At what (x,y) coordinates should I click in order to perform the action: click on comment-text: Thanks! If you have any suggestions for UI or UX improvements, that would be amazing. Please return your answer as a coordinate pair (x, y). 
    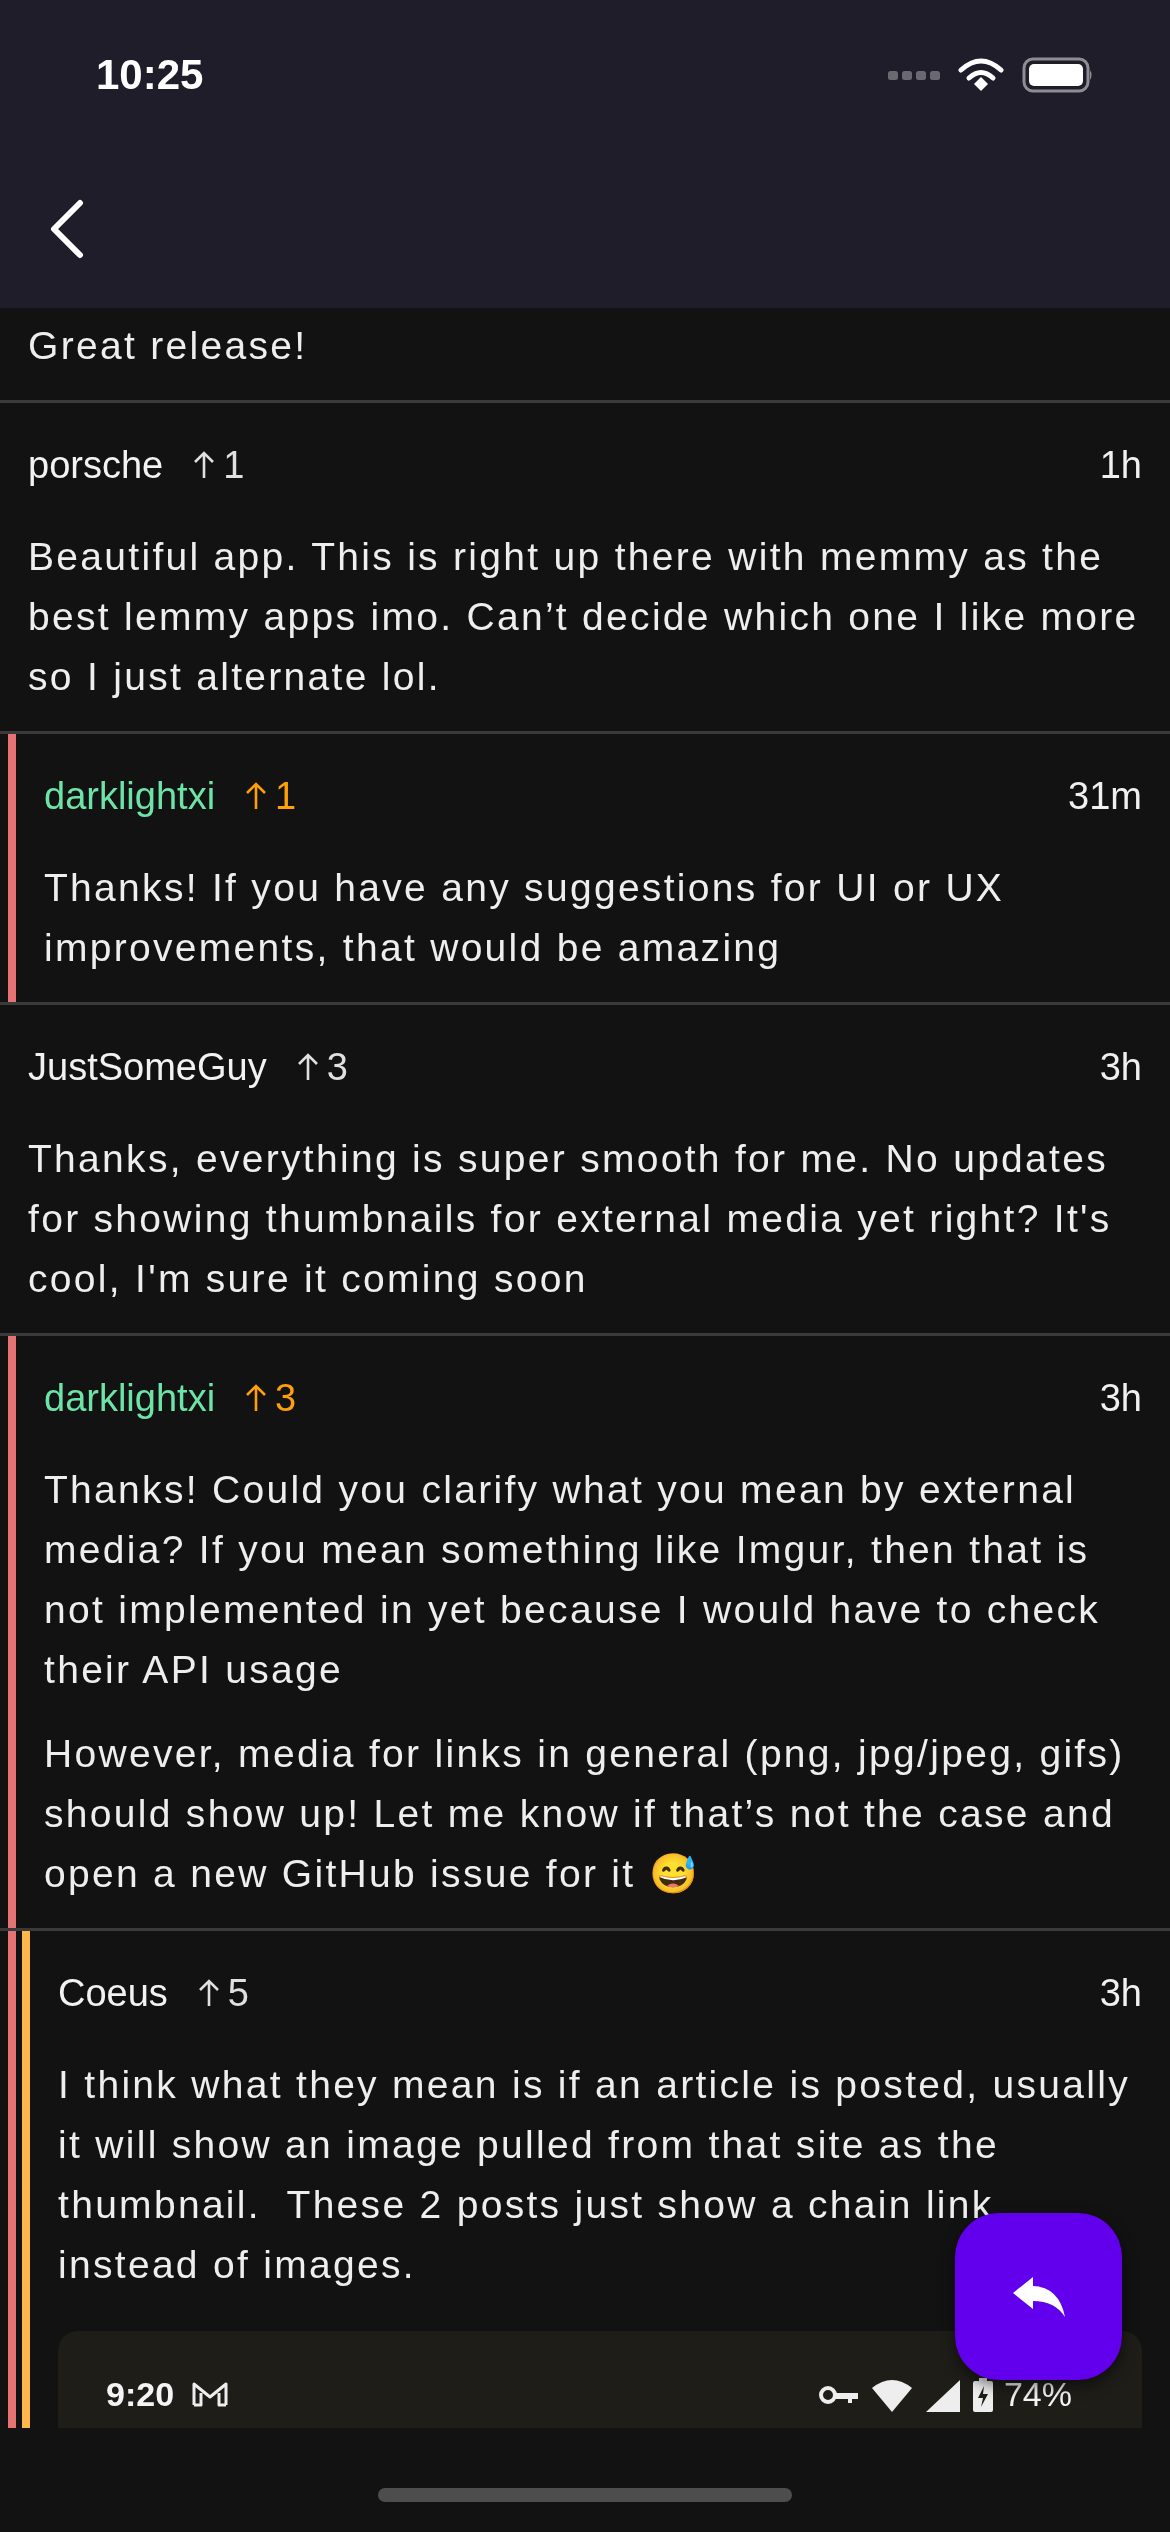
    Looking at the image, I should click on (525, 918).